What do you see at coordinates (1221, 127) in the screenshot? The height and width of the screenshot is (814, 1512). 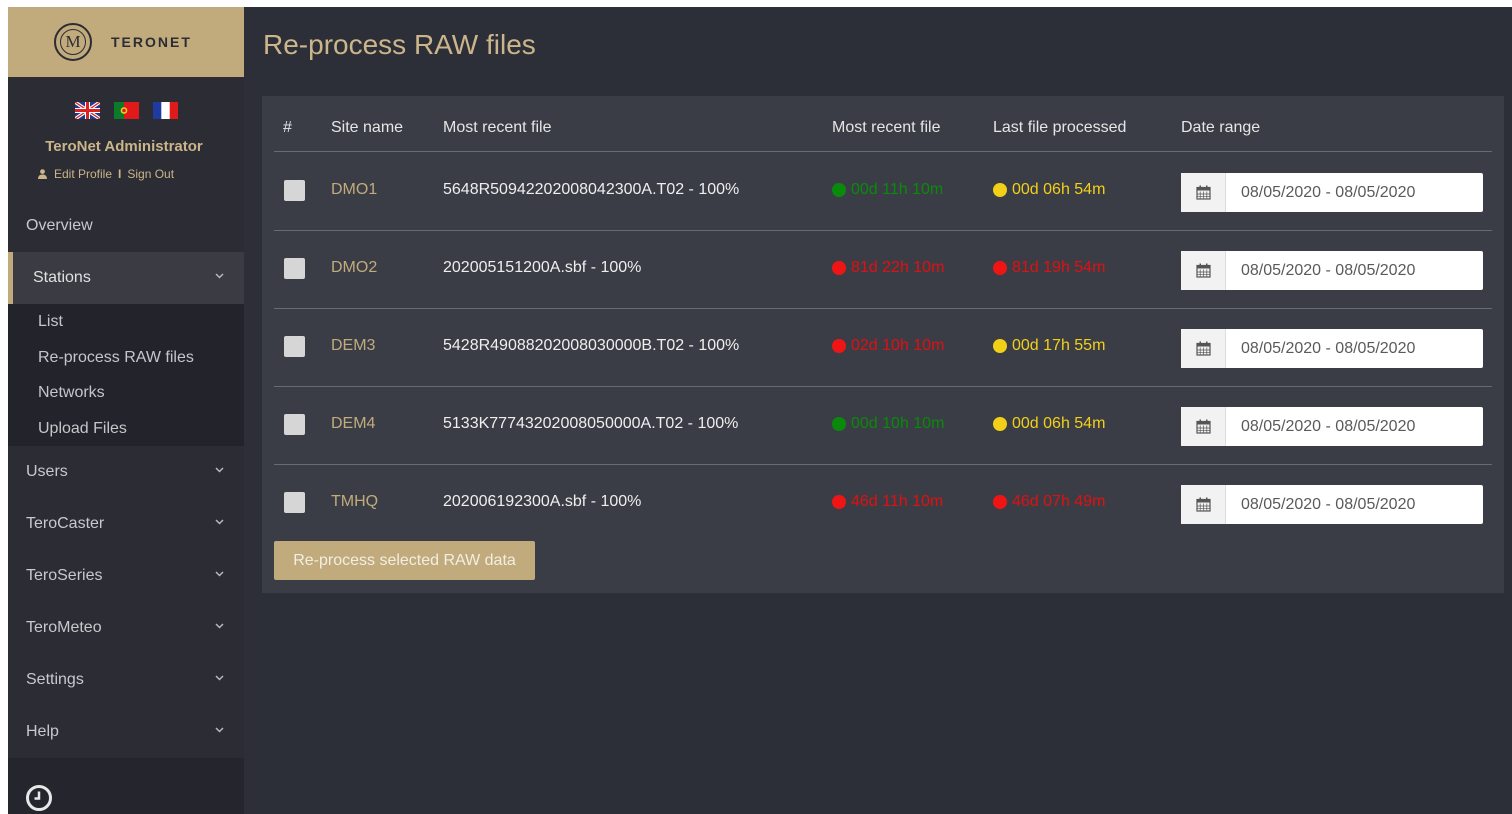 I see `column-header-date-range: Date range` at bounding box center [1221, 127].